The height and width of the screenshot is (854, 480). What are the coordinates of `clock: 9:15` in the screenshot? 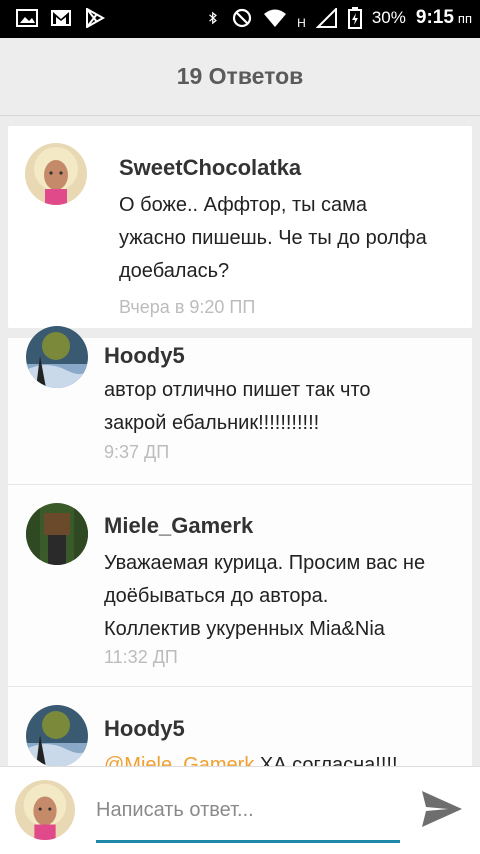 It's located at (434, 17).